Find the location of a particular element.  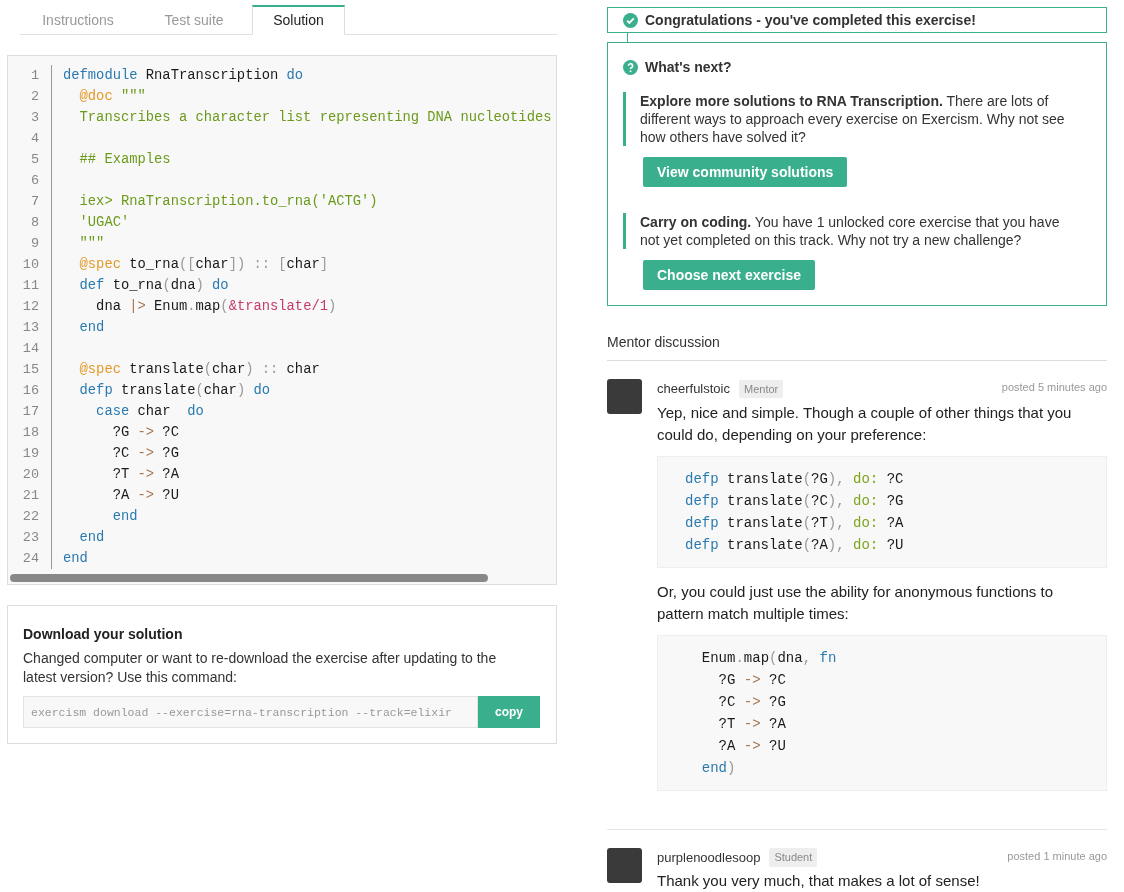

line-number: 9 is located at coordinates (35, 244).